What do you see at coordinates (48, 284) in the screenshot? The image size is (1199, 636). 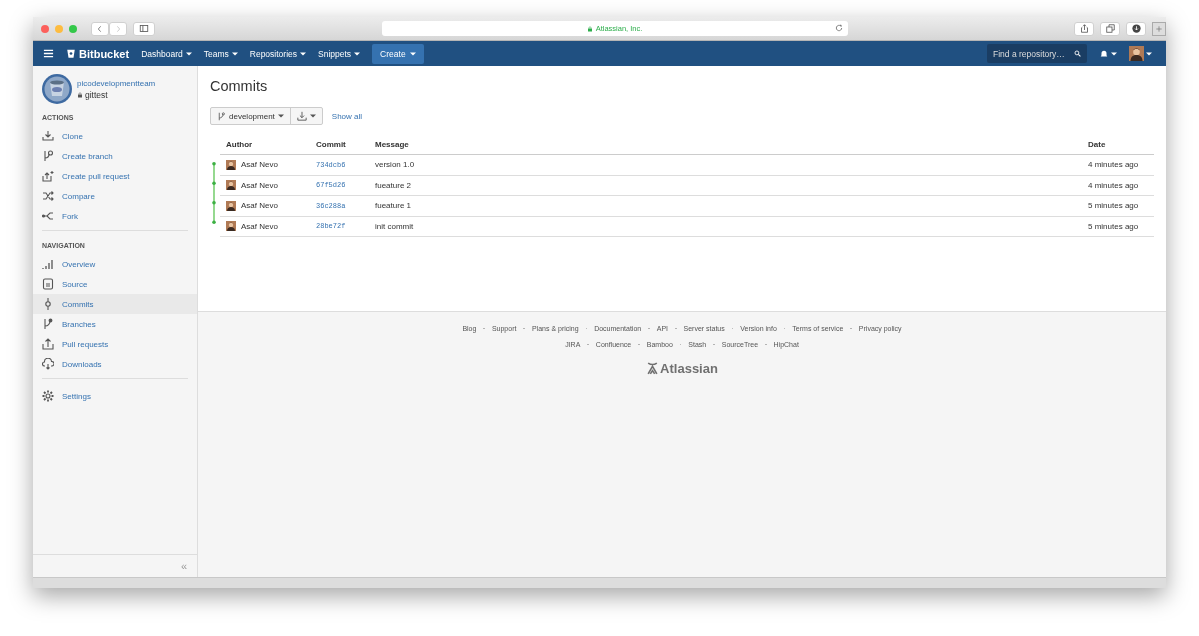 I see `file-icon` at bounding box center [48, 284].